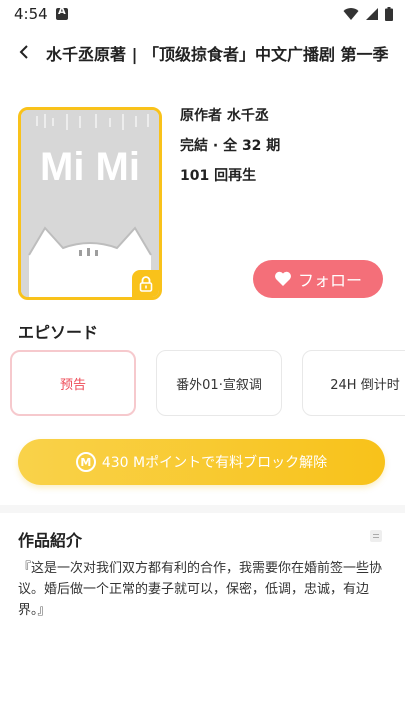 This screenshot has width=405, height=720. I want to click on unlock-button: M 430 Mポイントで有料ブロック解除, so click(201, 462).